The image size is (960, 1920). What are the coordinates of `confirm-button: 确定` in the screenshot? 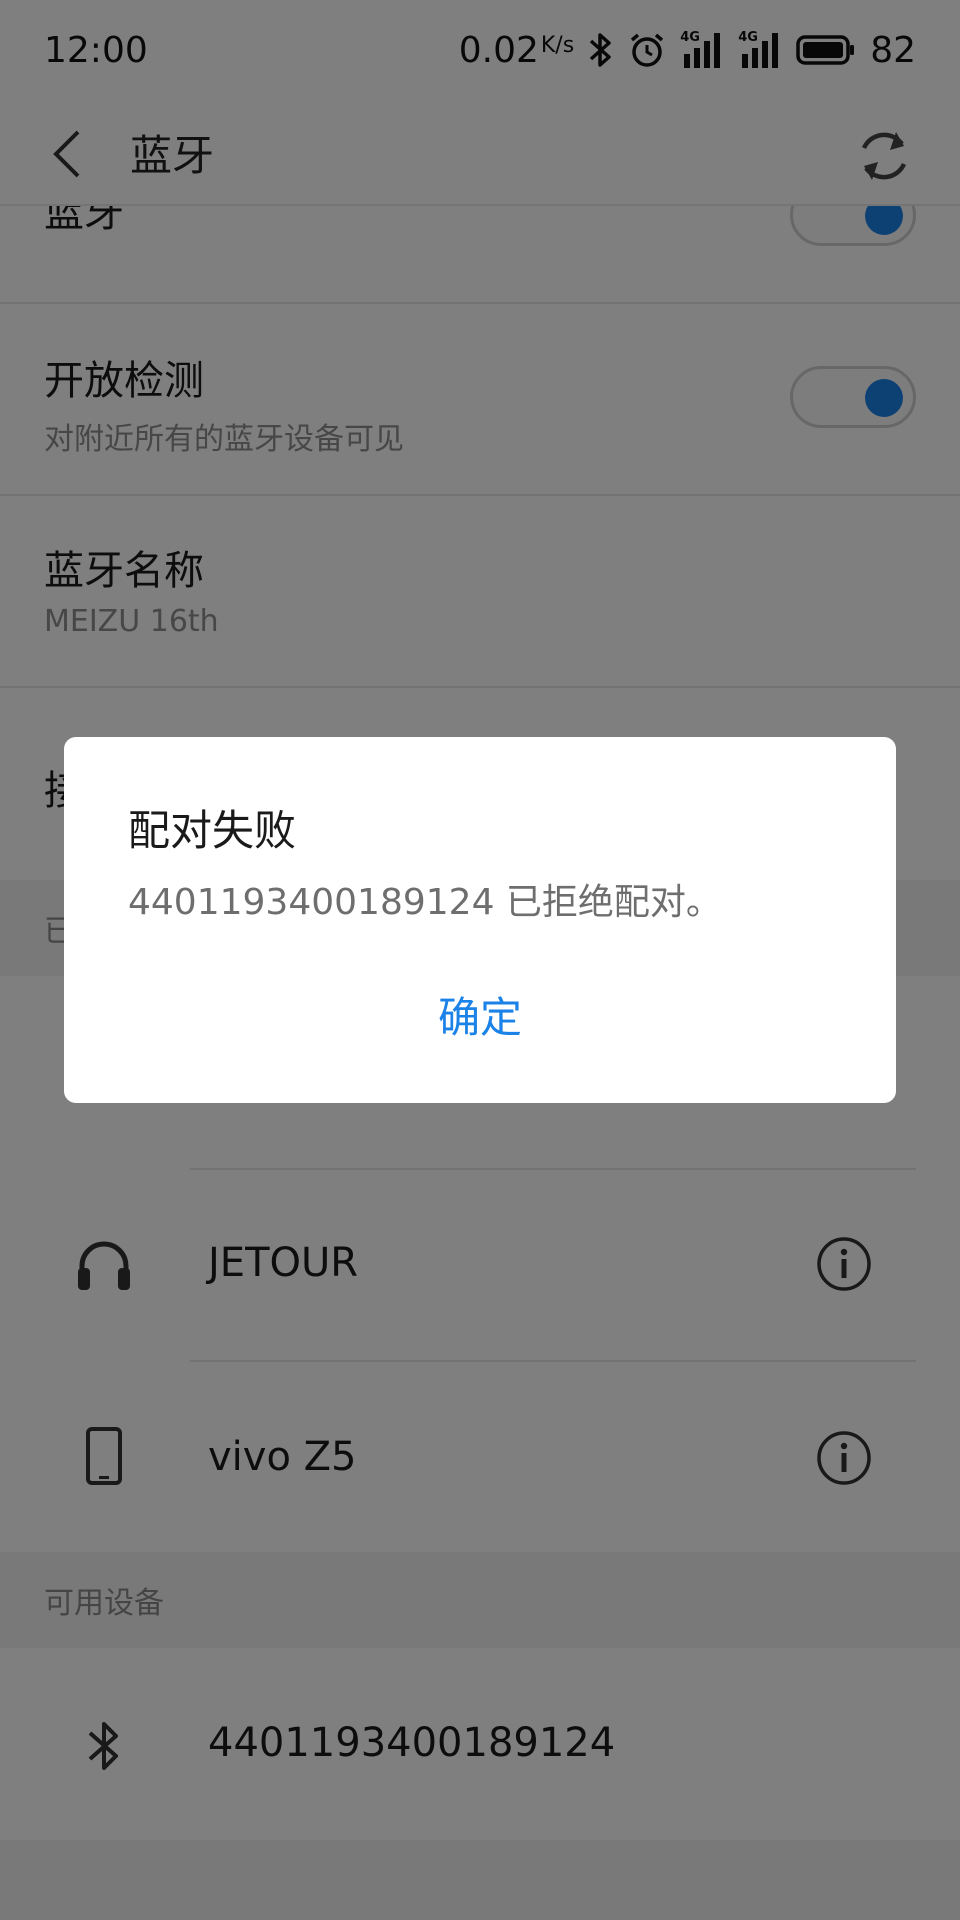 It's located at (480, 1014).